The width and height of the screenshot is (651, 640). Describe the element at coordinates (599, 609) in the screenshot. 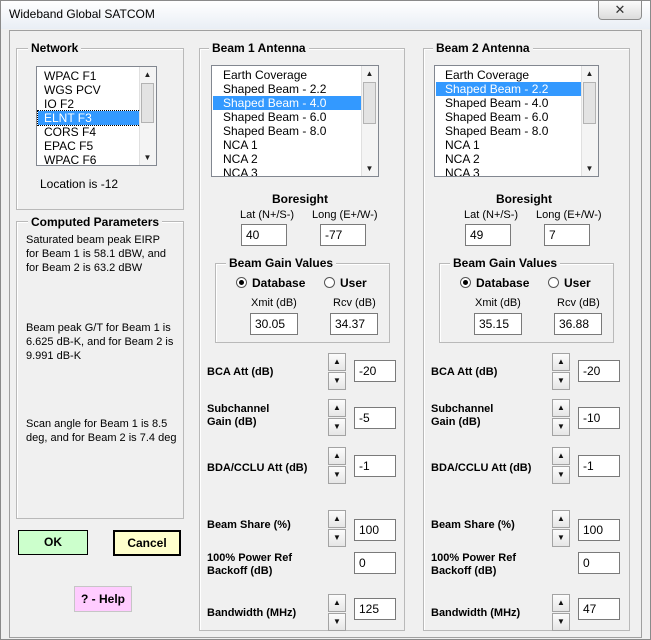

I see `beam2-bandwidth-input: 47` at that location.